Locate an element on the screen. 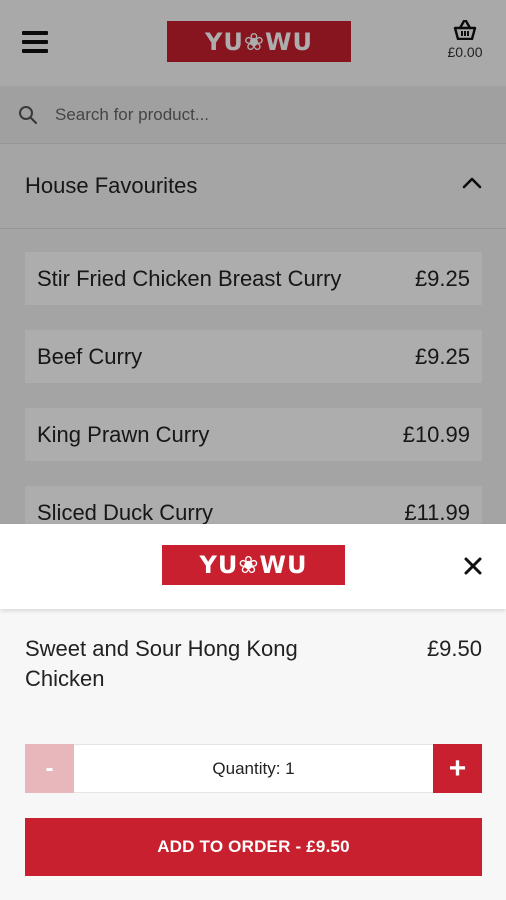 Image resolution: width=506 pixels, height=900 pixels. increase-quantity-button: + is located at coordinates (457, 768).